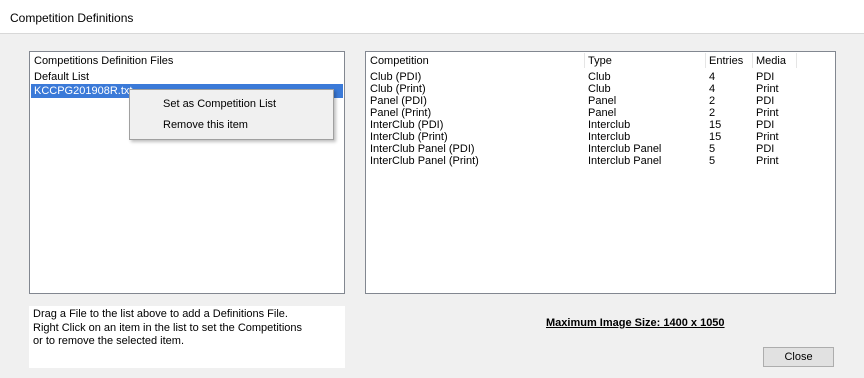  I want to click on table-row: Club (Print) Club 4 Print, so click(600, 89).